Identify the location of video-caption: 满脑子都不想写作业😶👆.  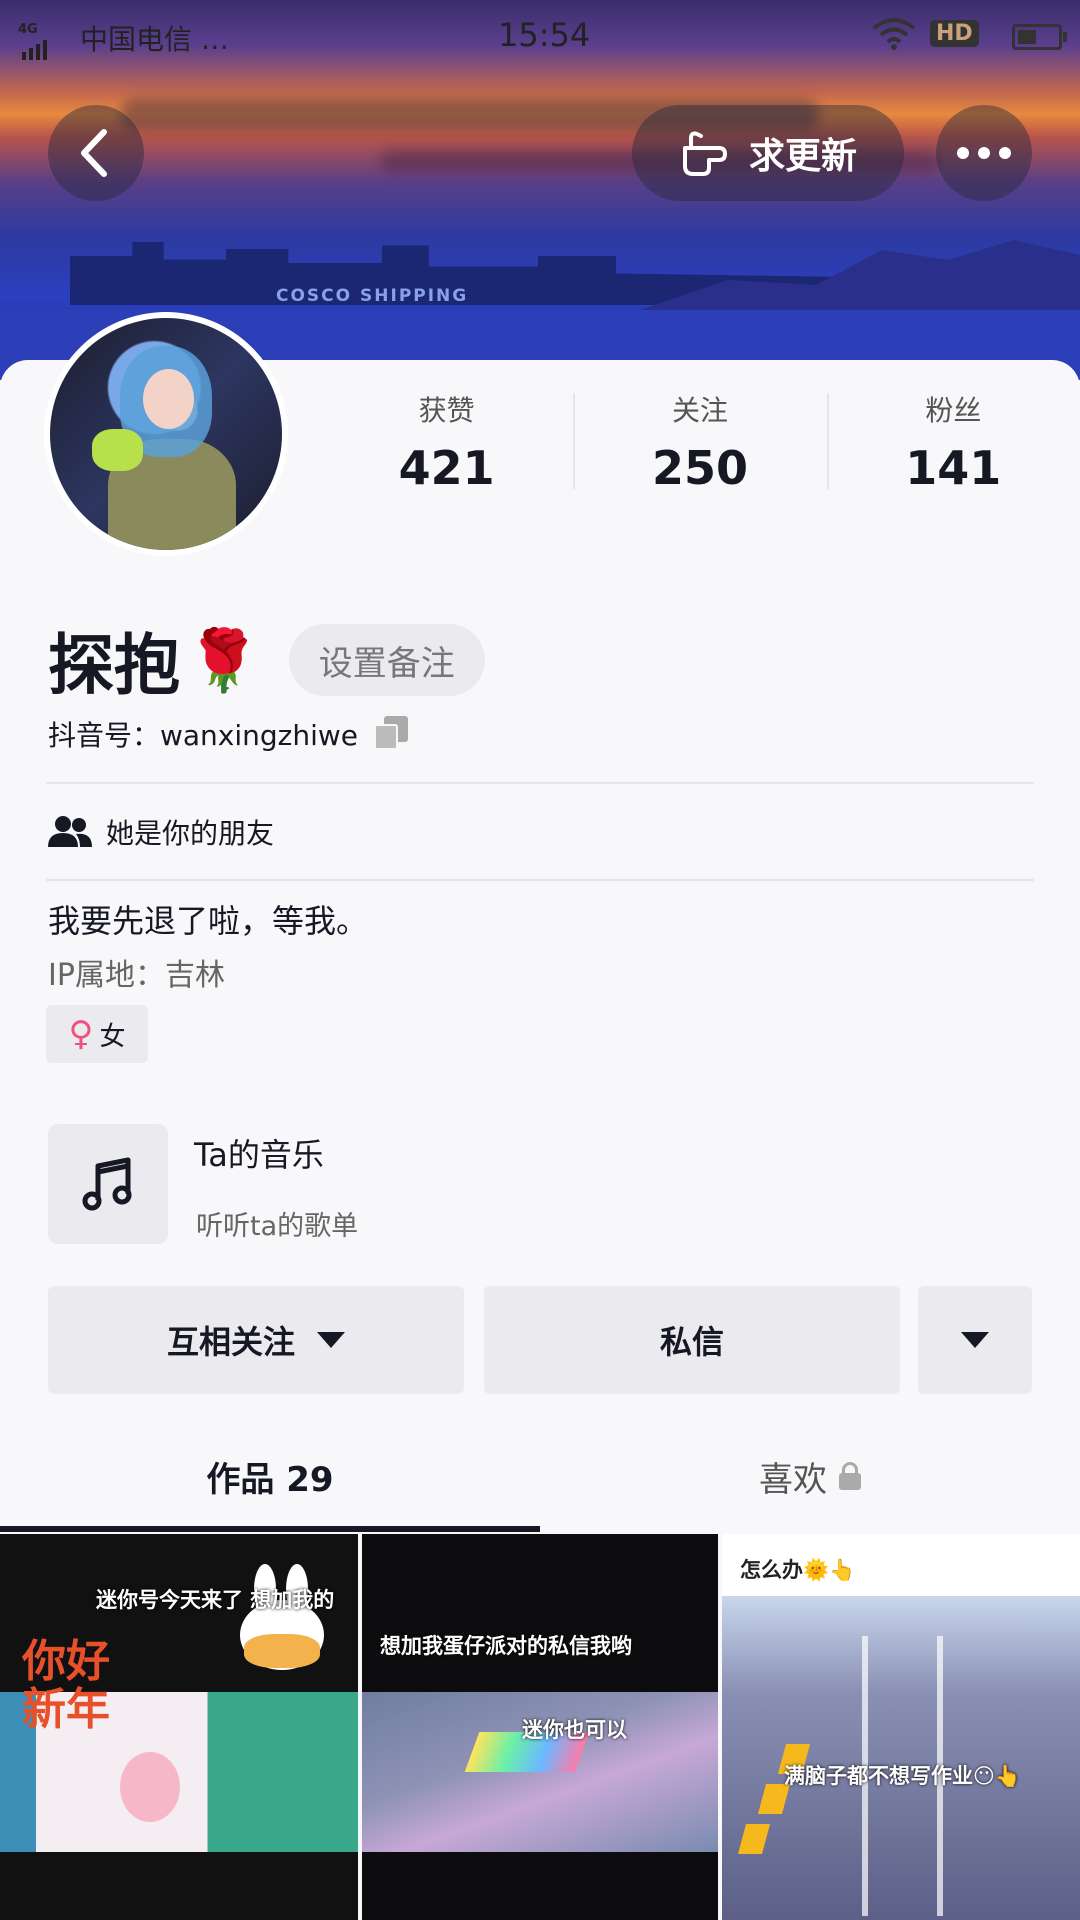
(903, 1776).